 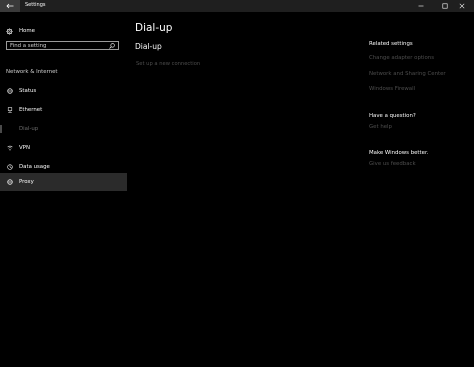 I want to click on ethernet-icon, so click(x=10, y=110).